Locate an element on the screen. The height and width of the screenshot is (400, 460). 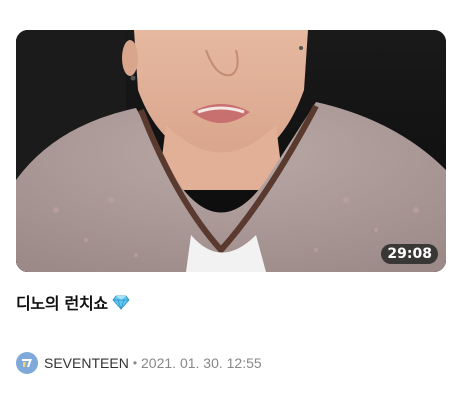
channel-name: SEVENTEEN is located at coordinates (86, 363).